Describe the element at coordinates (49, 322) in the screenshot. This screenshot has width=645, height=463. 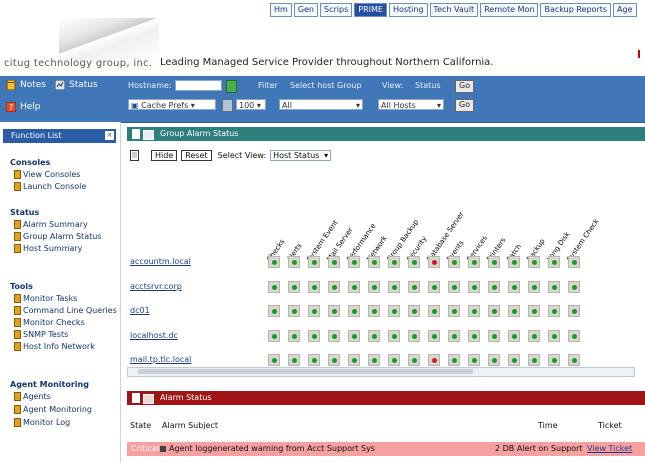
I see `sidebar-item-monitor-checks: Monitor Checks` at that location.